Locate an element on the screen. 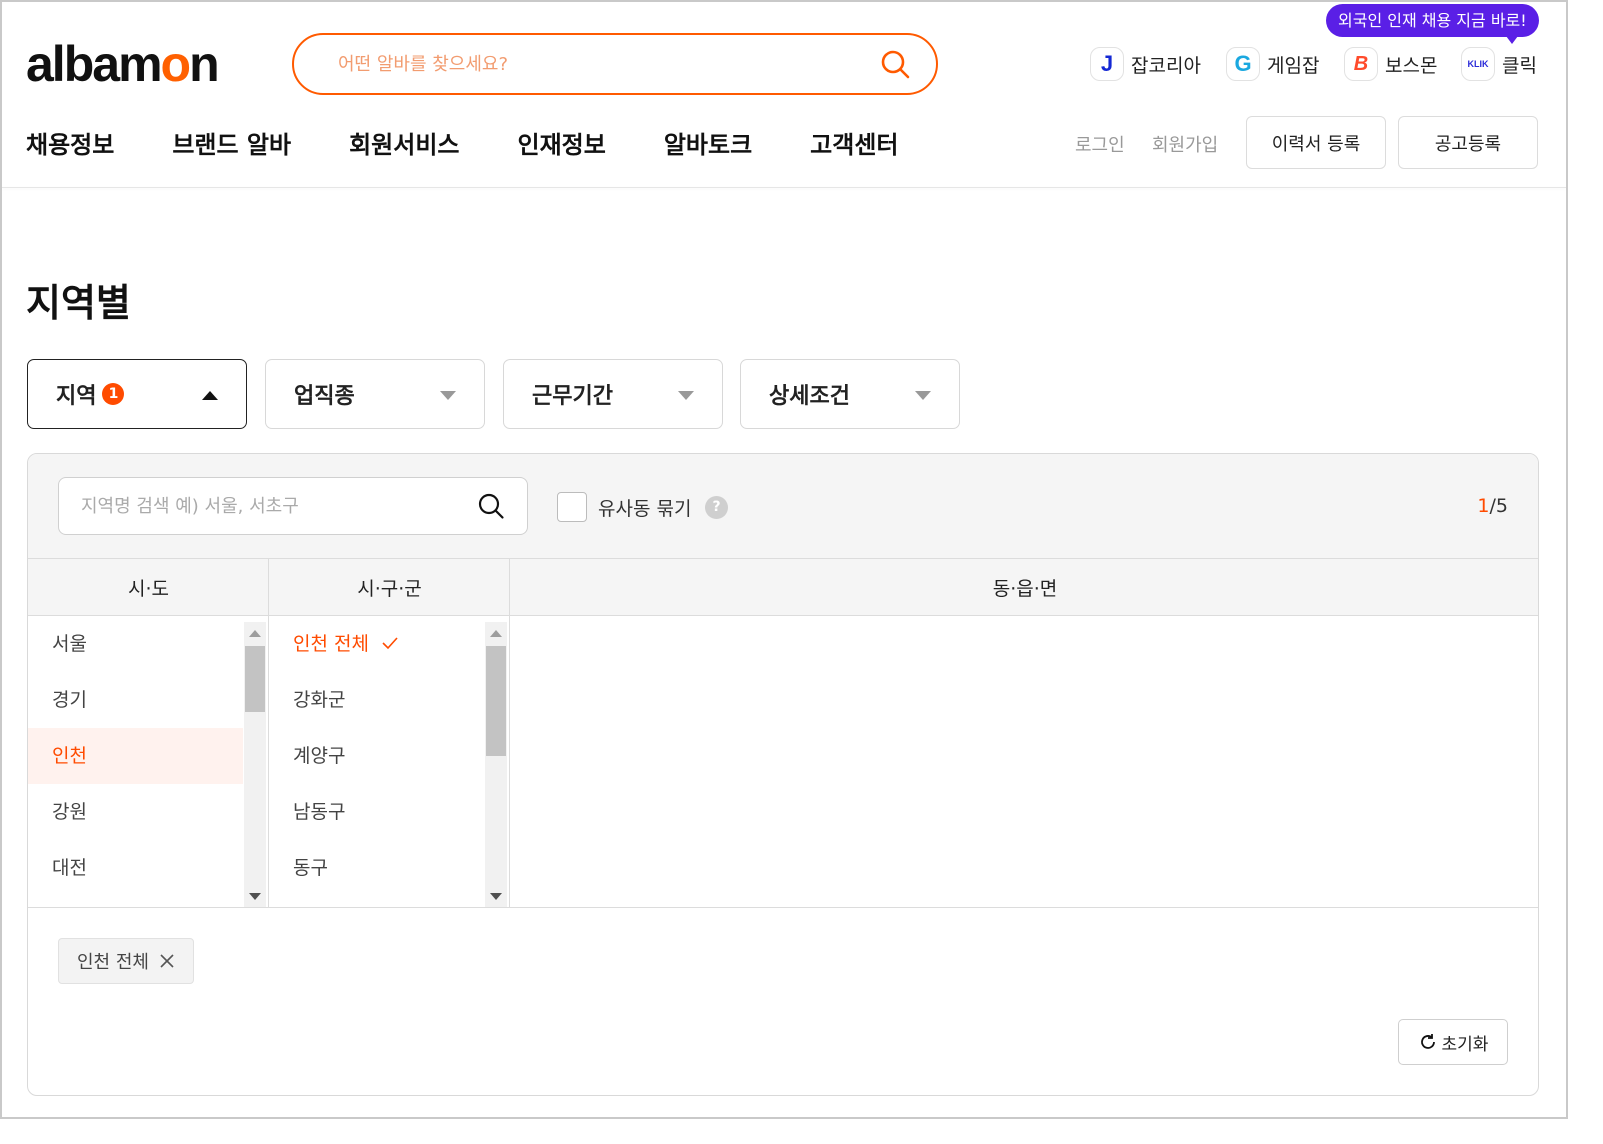  nav-item-jobs: 채용정보 is located at coordinates (70, 142).